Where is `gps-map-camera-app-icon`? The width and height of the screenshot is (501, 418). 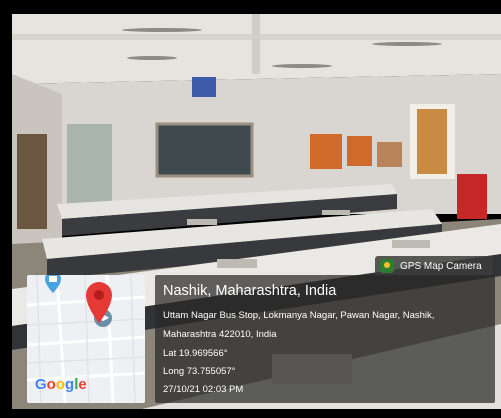
gps-map-camera-app-icon is located at coordinates (387, 266).